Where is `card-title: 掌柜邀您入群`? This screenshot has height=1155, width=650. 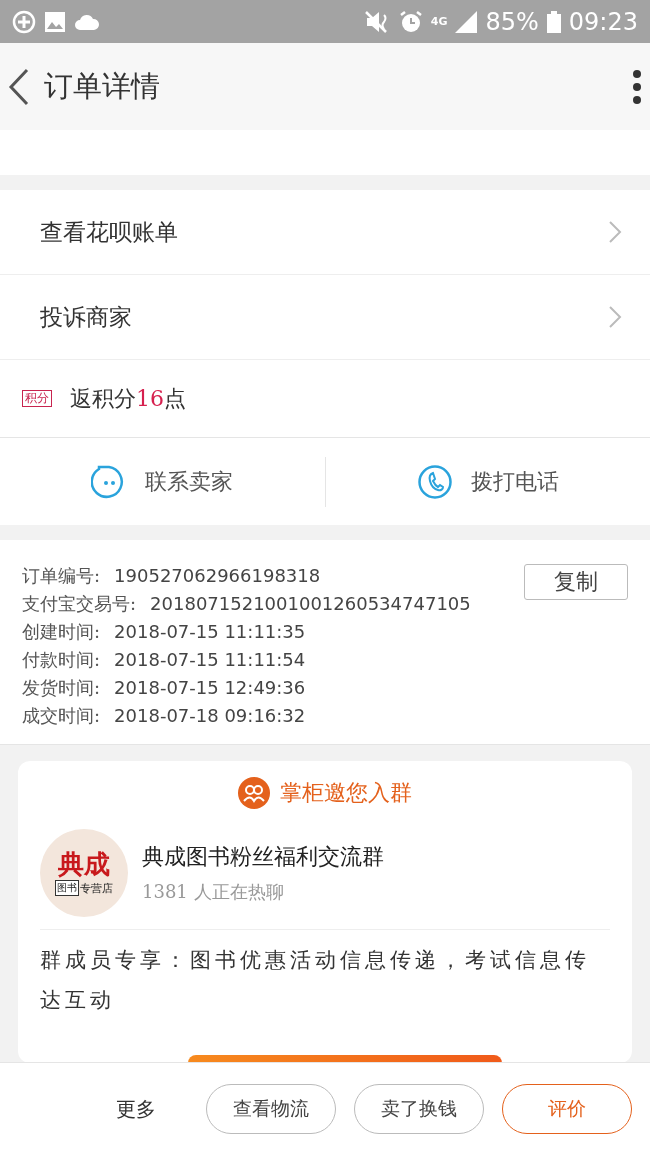 card-title: 掌柜邀您入群 is located at coordinates (346, 793).